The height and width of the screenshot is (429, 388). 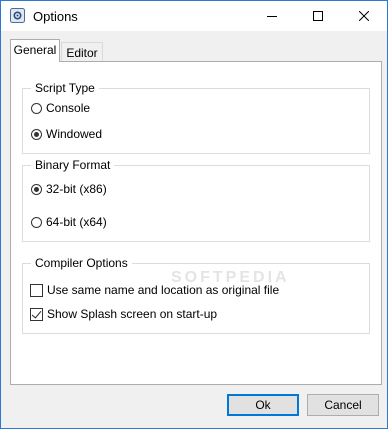 I want to click on compiler-options-legend: Compiler Options, so click(x=81, y=263).